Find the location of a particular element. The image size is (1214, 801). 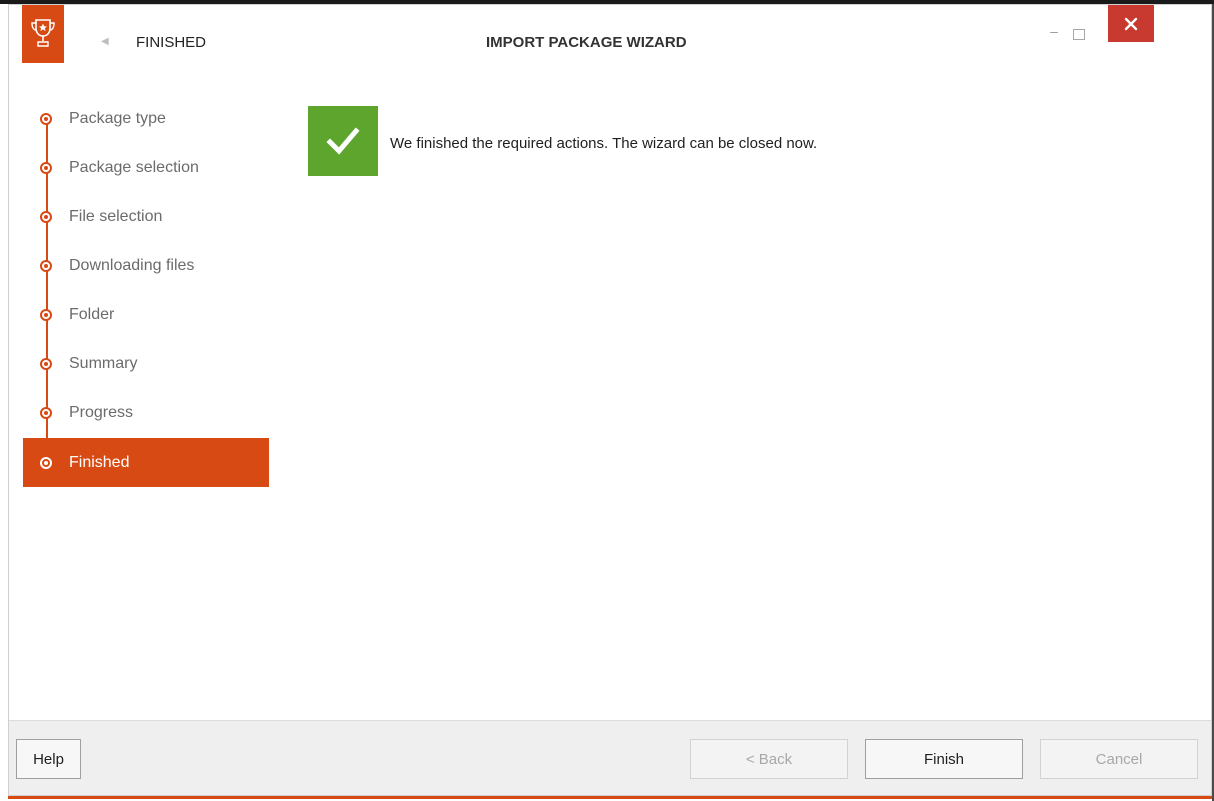

back-arrow-icon: ◀ is located at coordinates (105, 42).